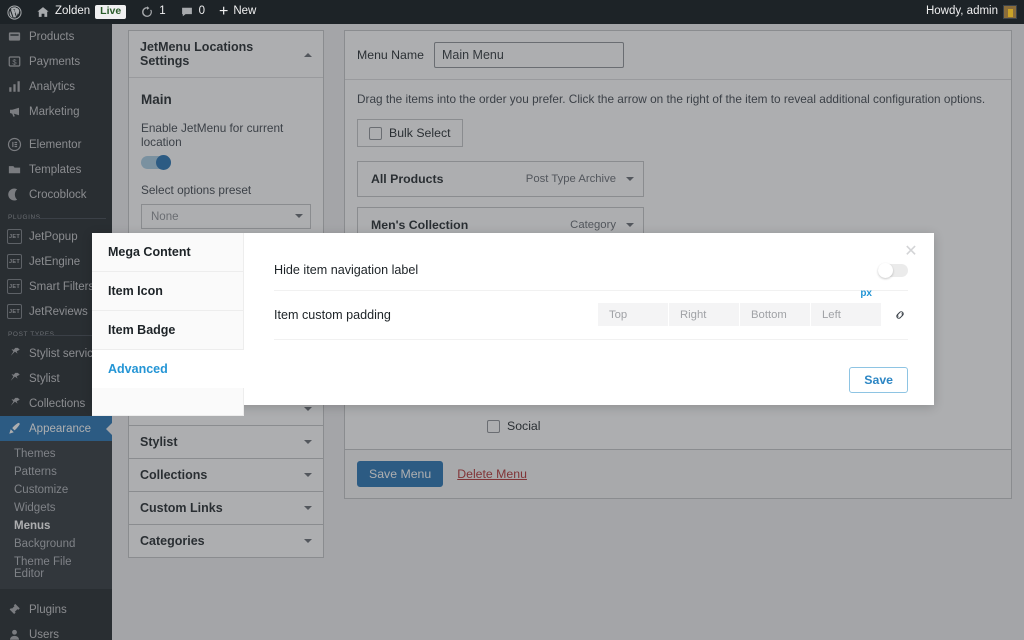 This screenshot has height=640, width=1024. Describe the element at coordinates (168, 330) in the screenshot. I see `tab-item-badge: Item Badge` at that location.